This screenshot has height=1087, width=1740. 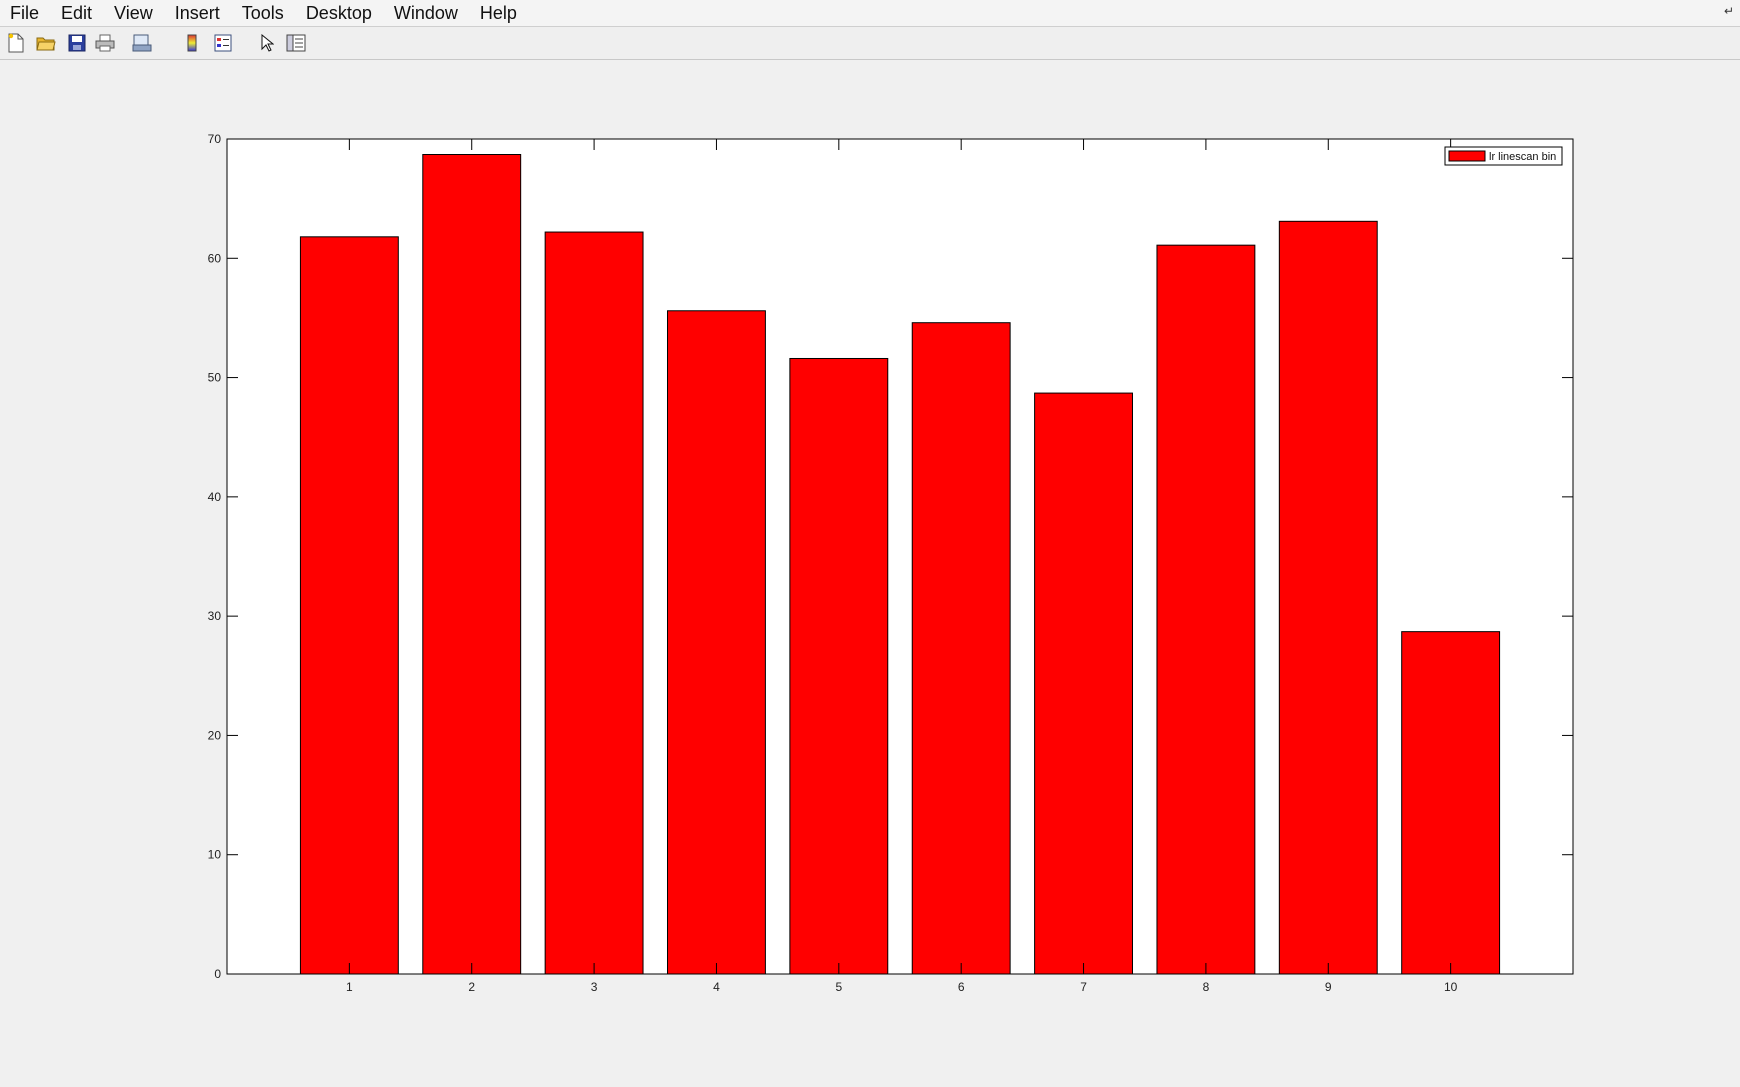 I want to click on x-tick-label: 4, so click(x=716, y=987).